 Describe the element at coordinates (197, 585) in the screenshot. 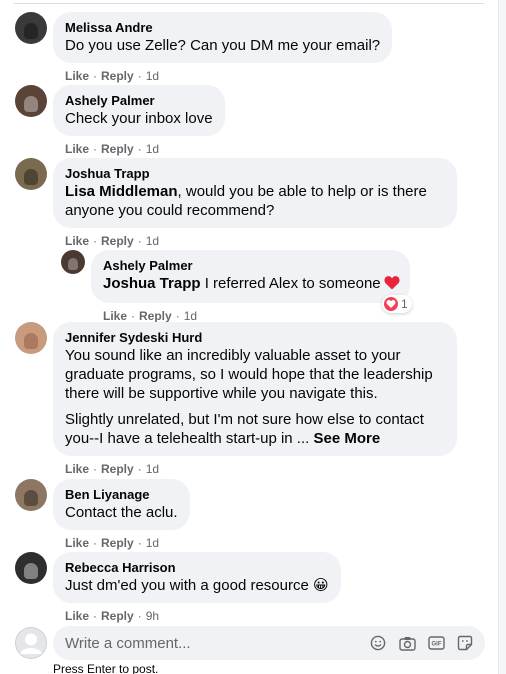

I see `comment-text: Just dm'ed you with a good resource 😀` at that location.